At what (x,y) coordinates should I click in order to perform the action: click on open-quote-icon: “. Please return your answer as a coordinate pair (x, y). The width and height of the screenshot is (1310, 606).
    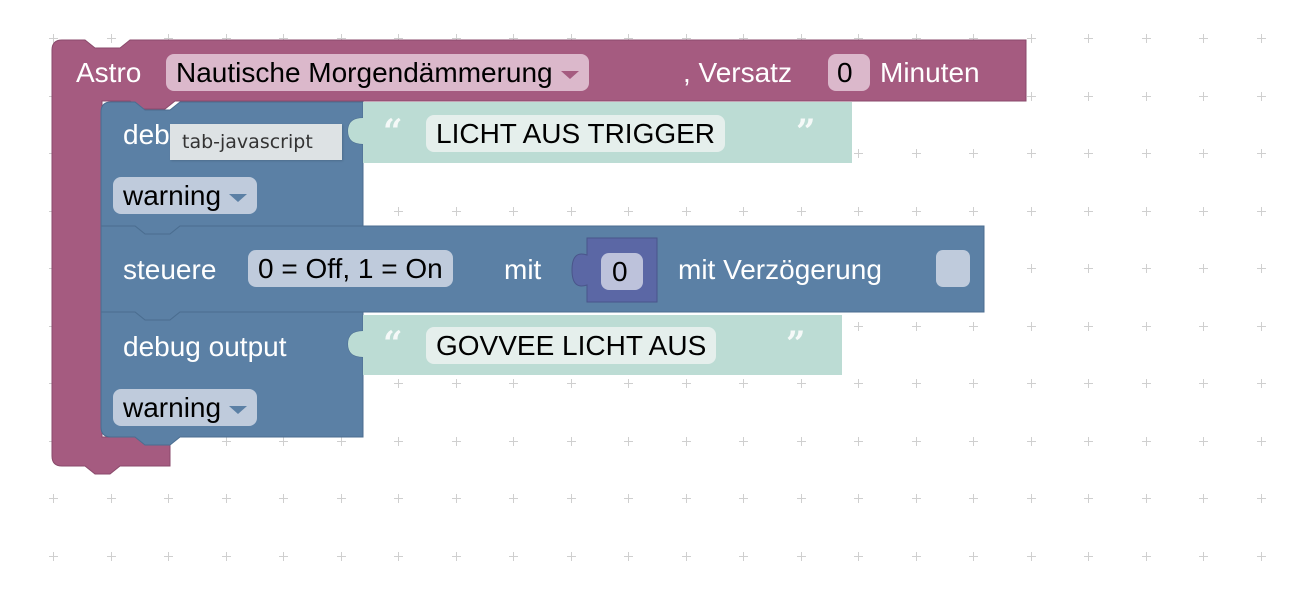
    Looking at the image, I should click on (393, 344).